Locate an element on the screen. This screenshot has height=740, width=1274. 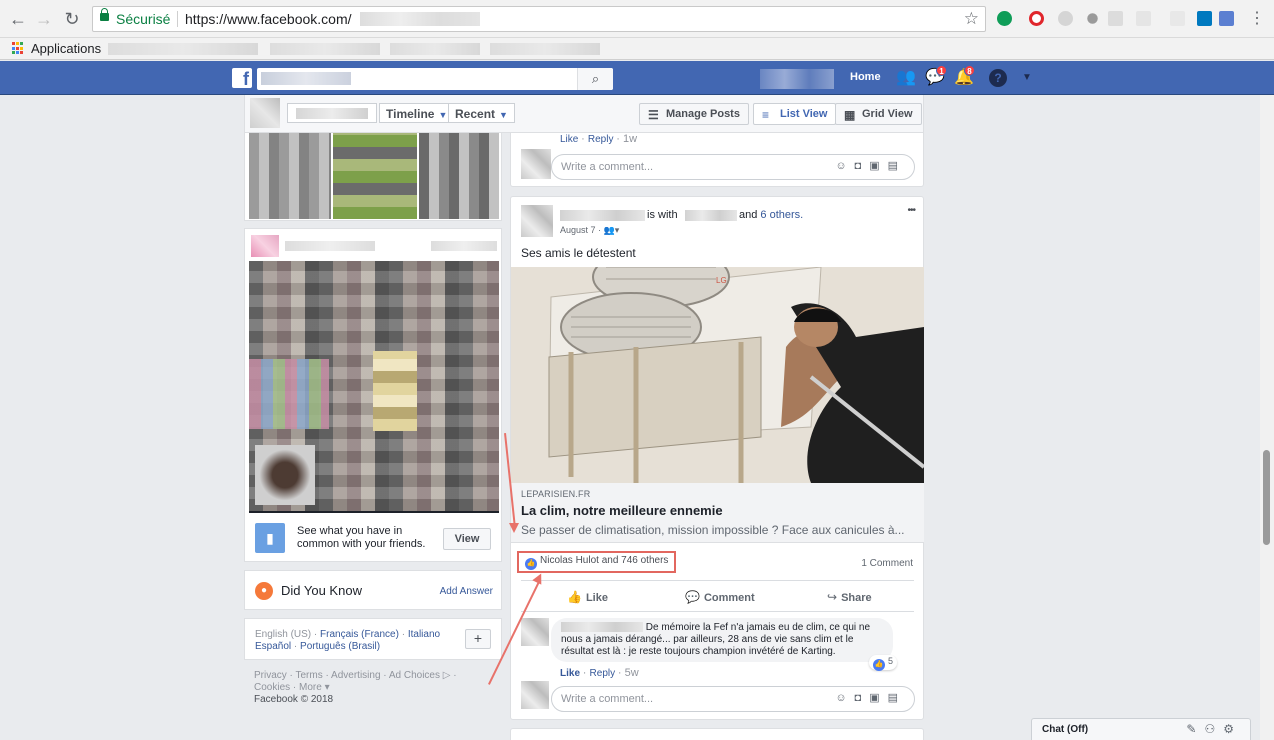
previous-comment-actions: Like · Reply · 1w is located at coordinates (599, 139).